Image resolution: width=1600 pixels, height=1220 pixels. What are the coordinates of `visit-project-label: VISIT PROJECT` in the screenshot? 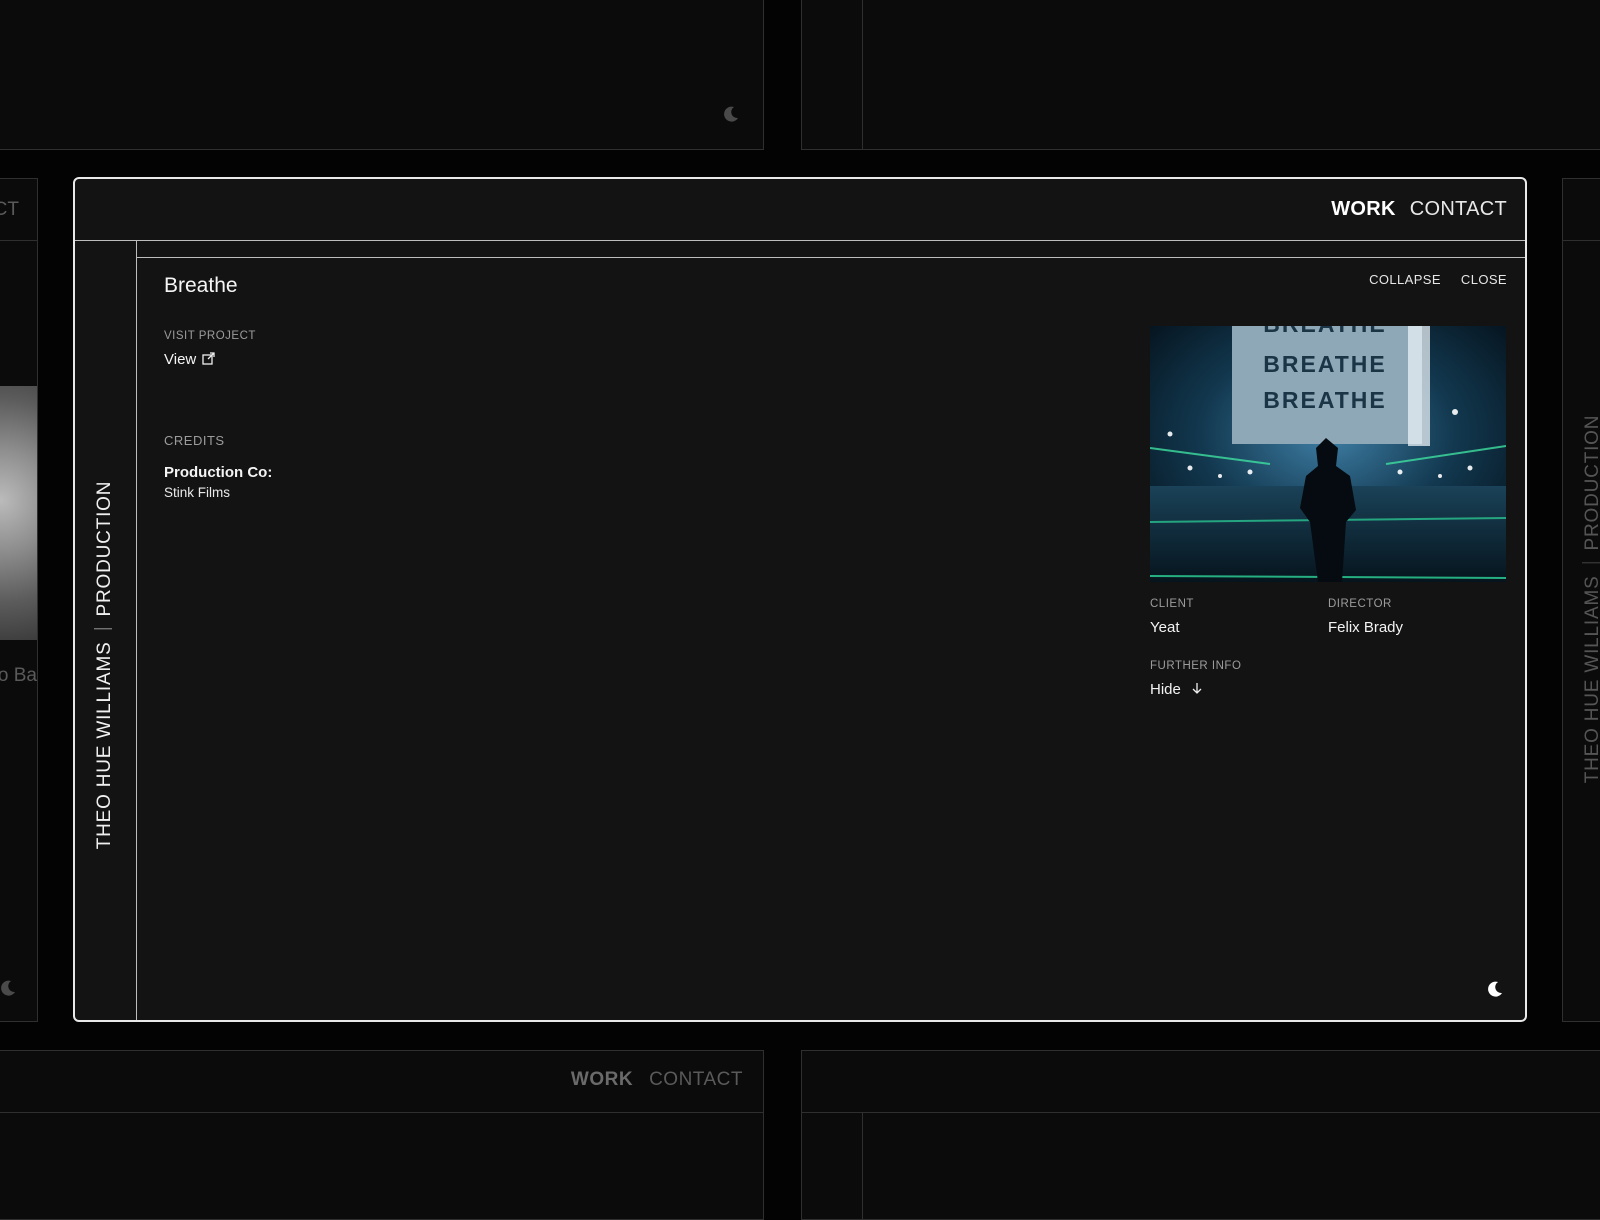 It's located at (210, 336).